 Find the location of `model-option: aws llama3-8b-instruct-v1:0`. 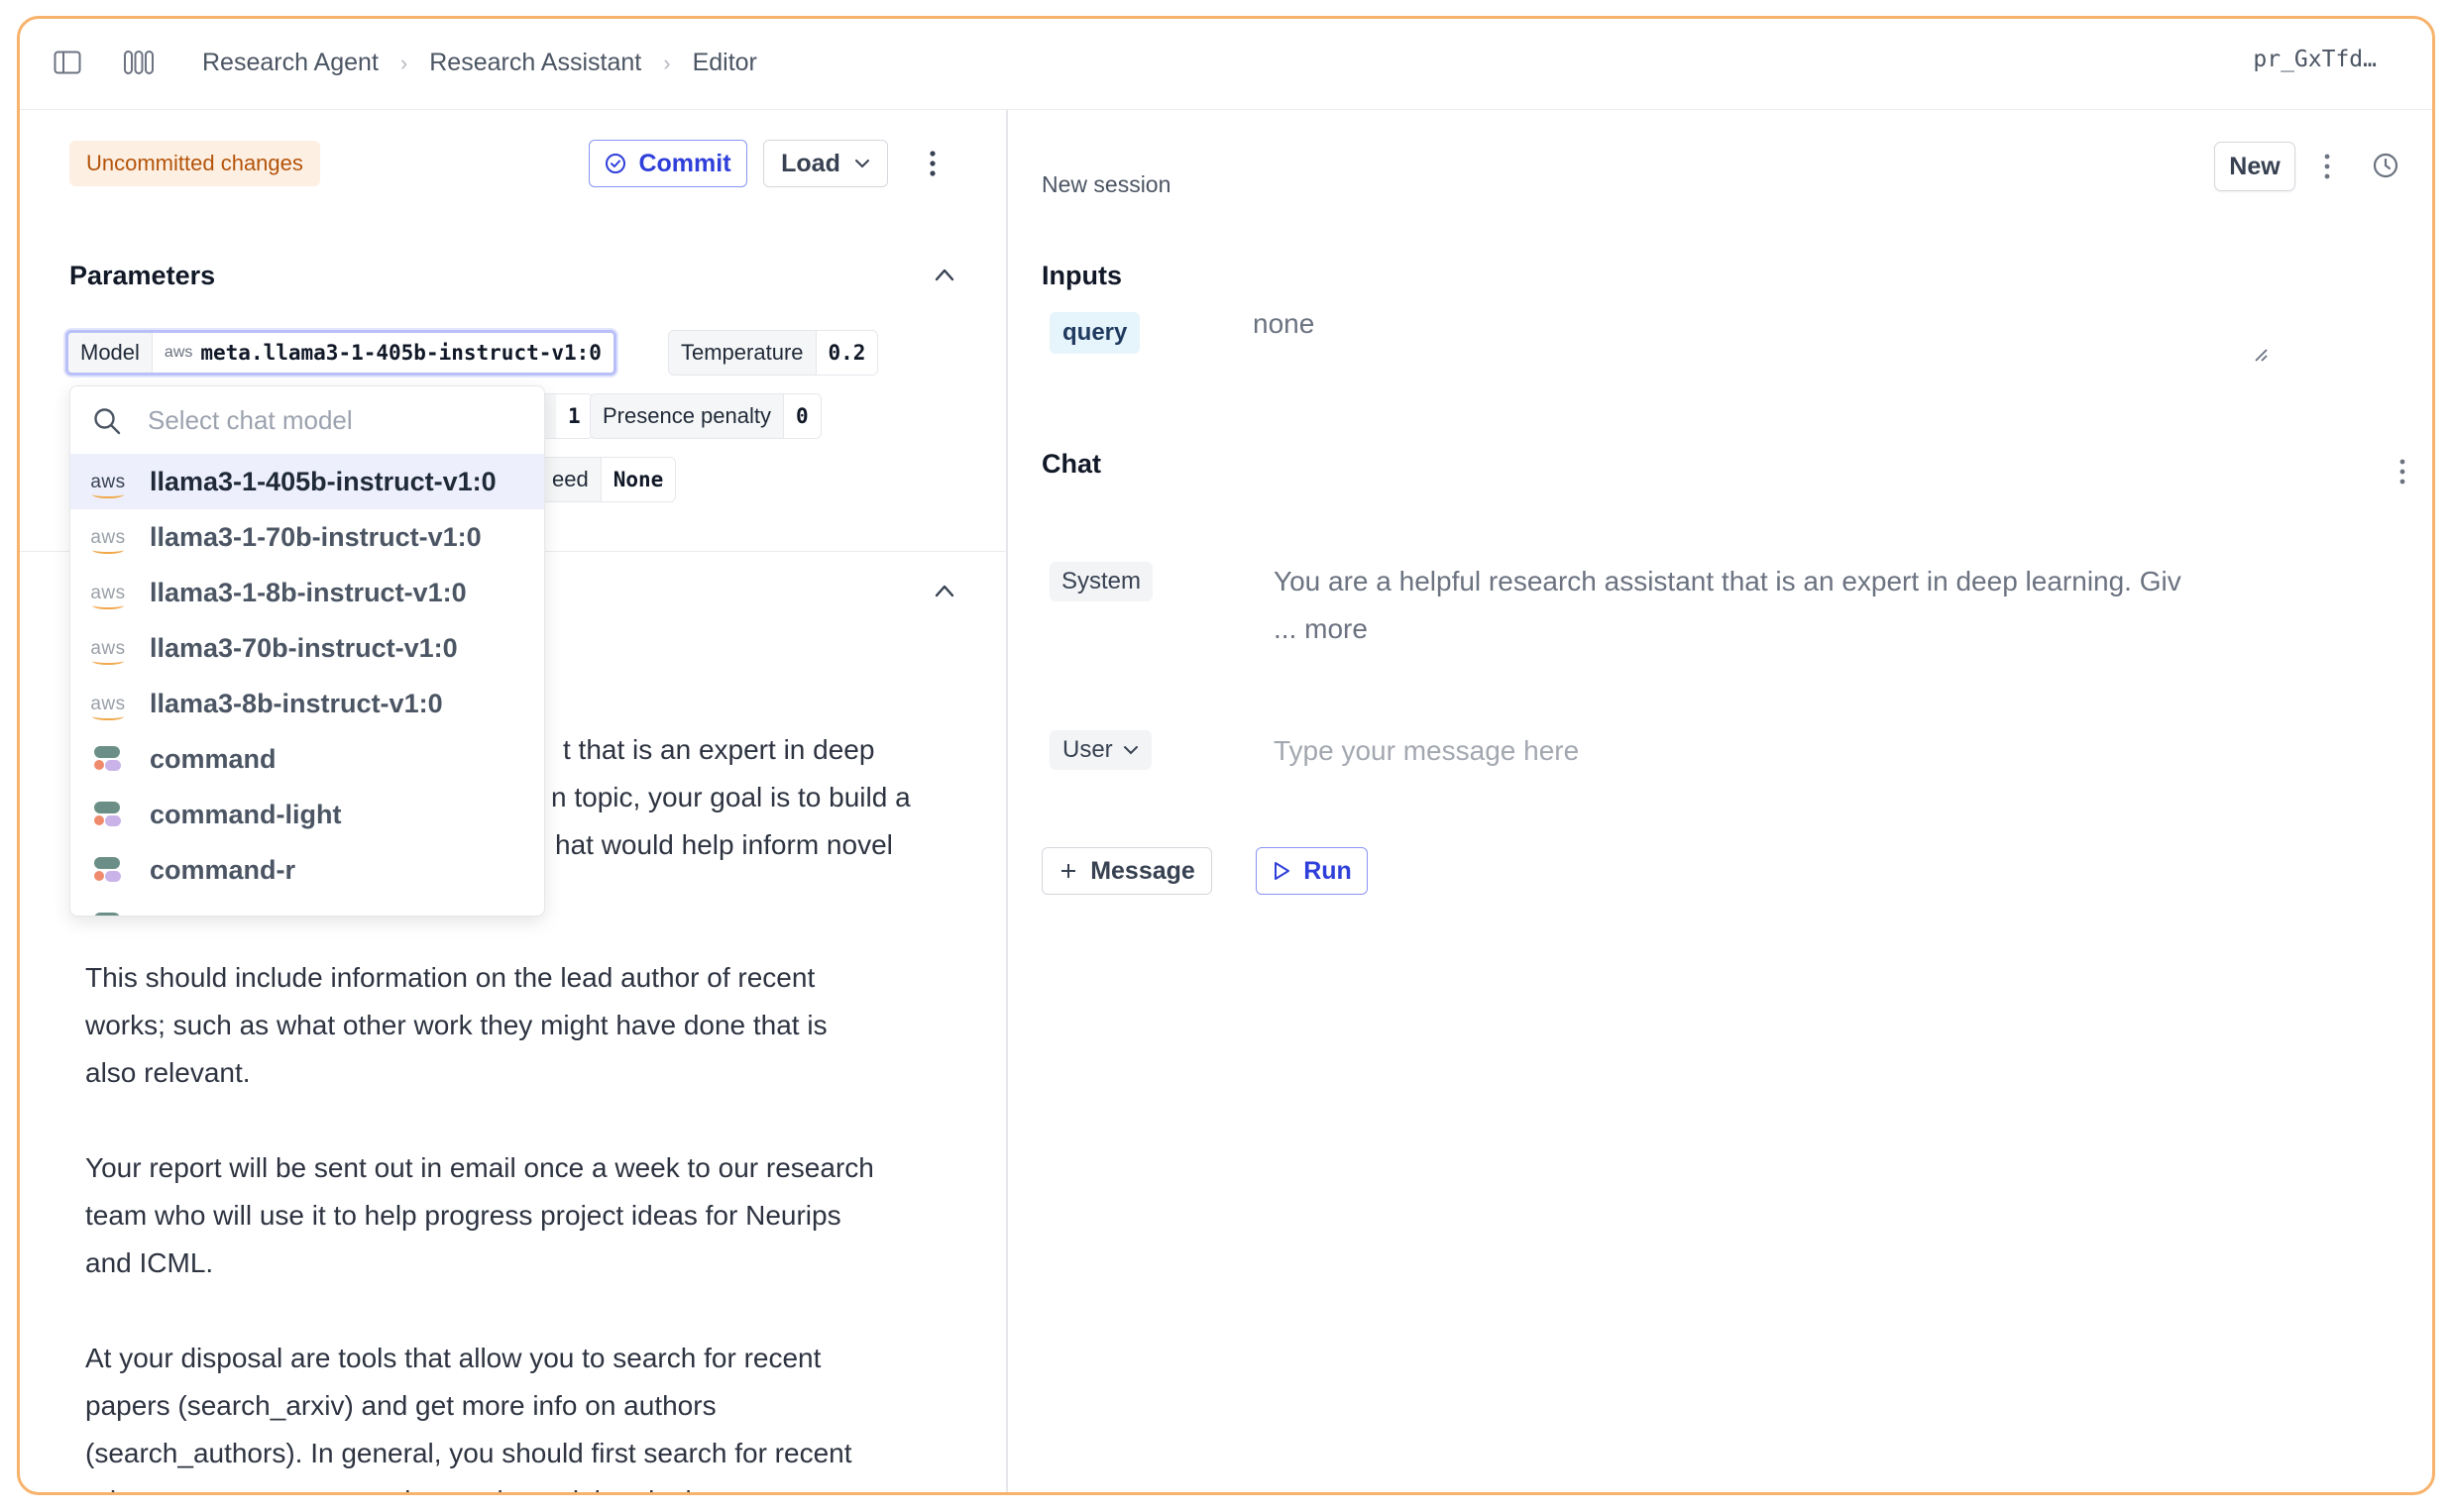

model-option: aws llama3-8b-instruct-v1:0 is located at coordinates (307, 704).